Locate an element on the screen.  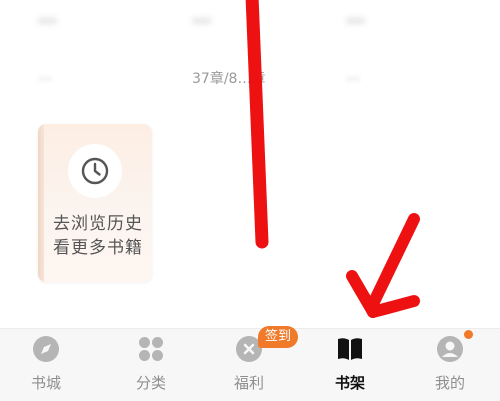
tab-label: 分类 is located at coordinates (150, 383).